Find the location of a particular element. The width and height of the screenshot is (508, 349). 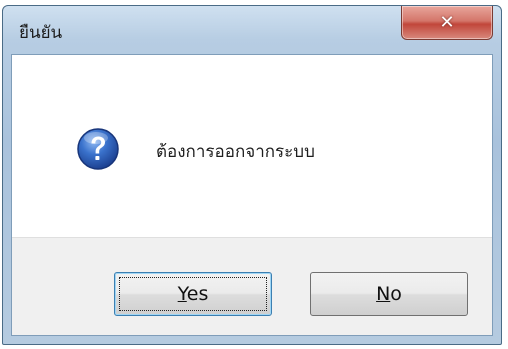

no-button-label: No is located at coordinates (389, 294).